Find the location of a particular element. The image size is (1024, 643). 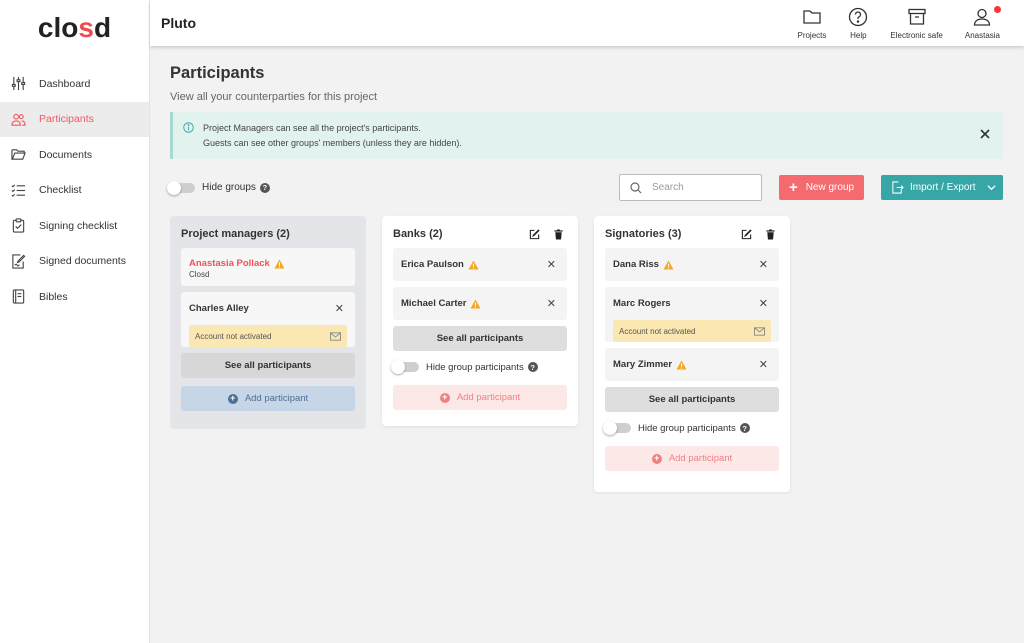

sidebar-item-signing-checklist: Signing checklist is located at coordinates (74, 226).